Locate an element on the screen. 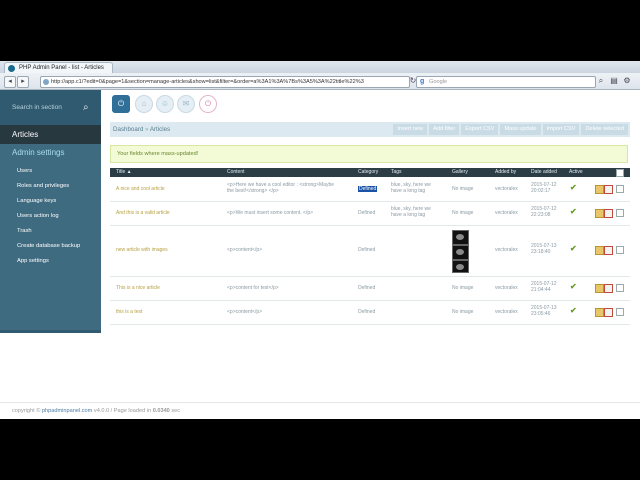 The height and width of the screenshot is (480, 640). row-content: <p>content for test</p> is located at coordinates (253, 288).